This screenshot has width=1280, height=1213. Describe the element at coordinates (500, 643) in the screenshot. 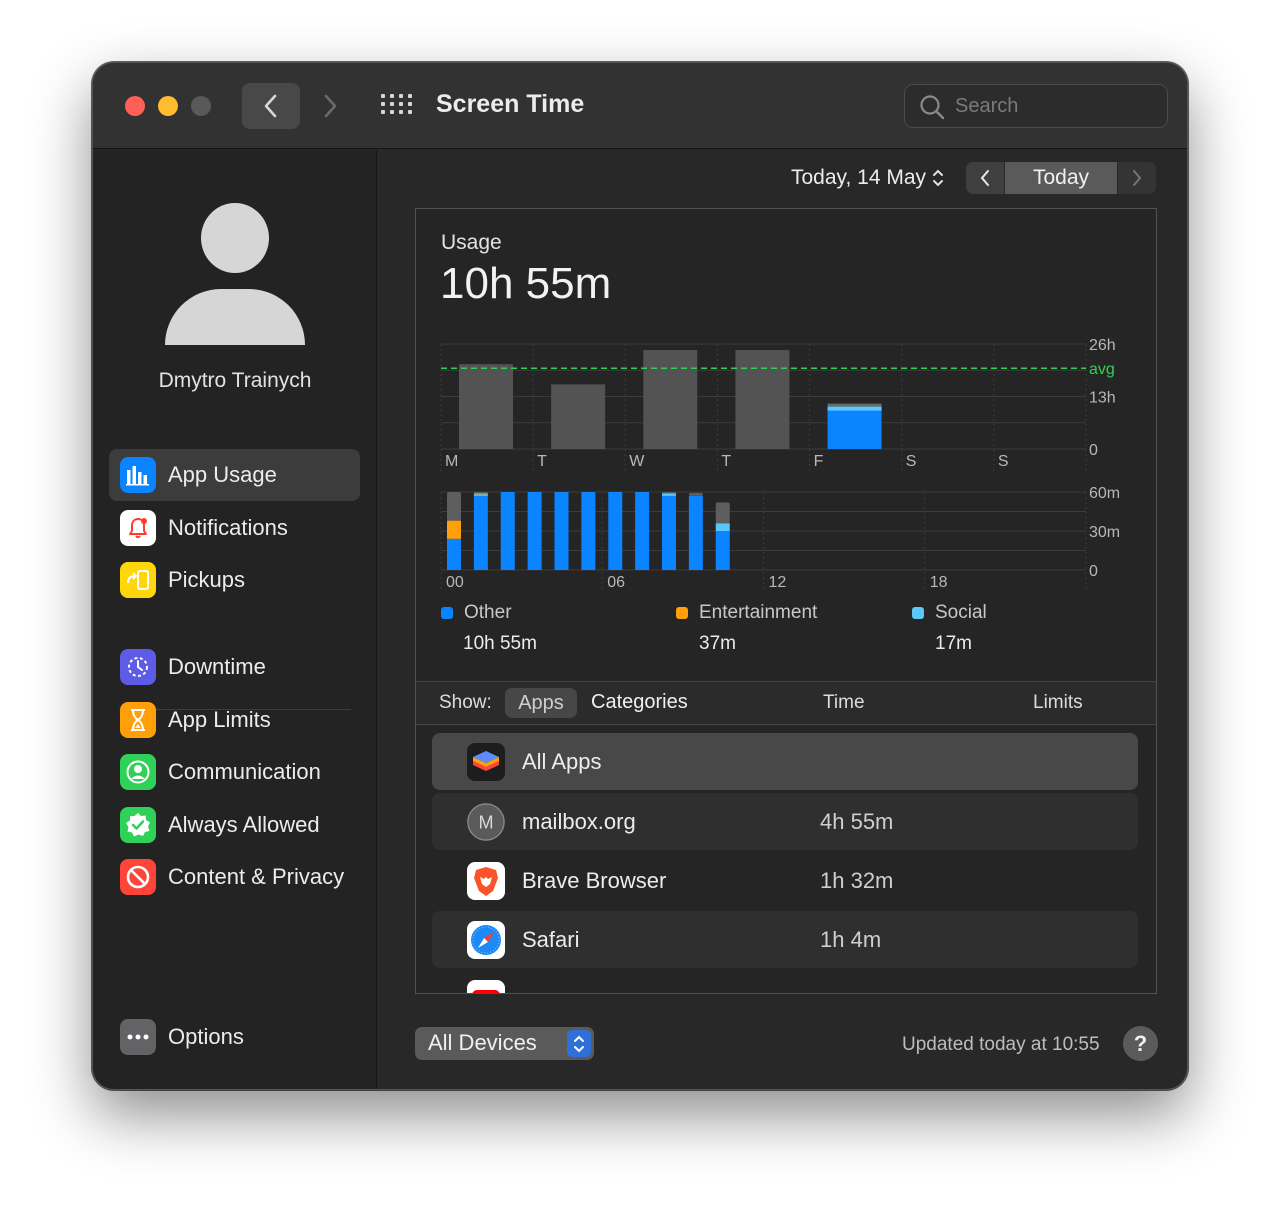

I see `legend-value-other: 10h 55m` at that location.